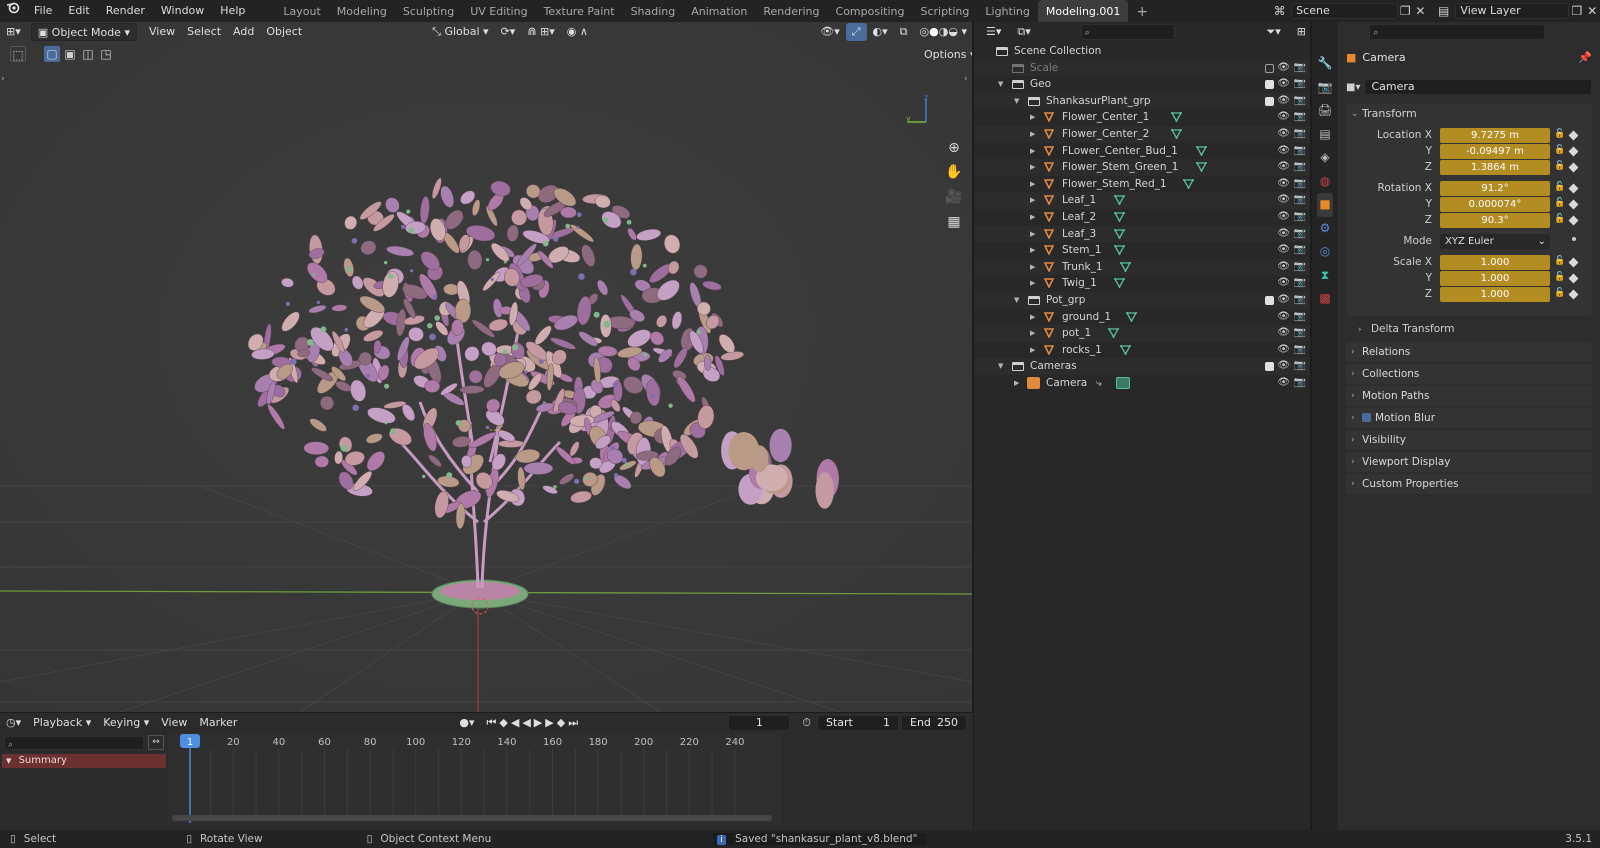 This screenshot has width=1600, height=848. I want to click on outliner-row-flower-center-2: ▶ Flower_Center_2 👁 📷, so click(1142, 134).